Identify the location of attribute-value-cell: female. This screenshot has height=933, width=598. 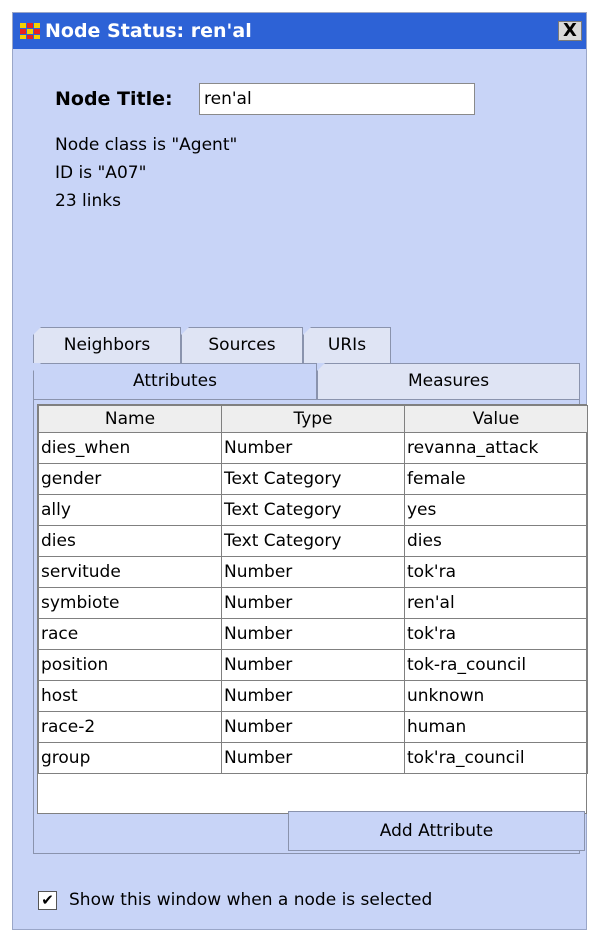
(496, 479).